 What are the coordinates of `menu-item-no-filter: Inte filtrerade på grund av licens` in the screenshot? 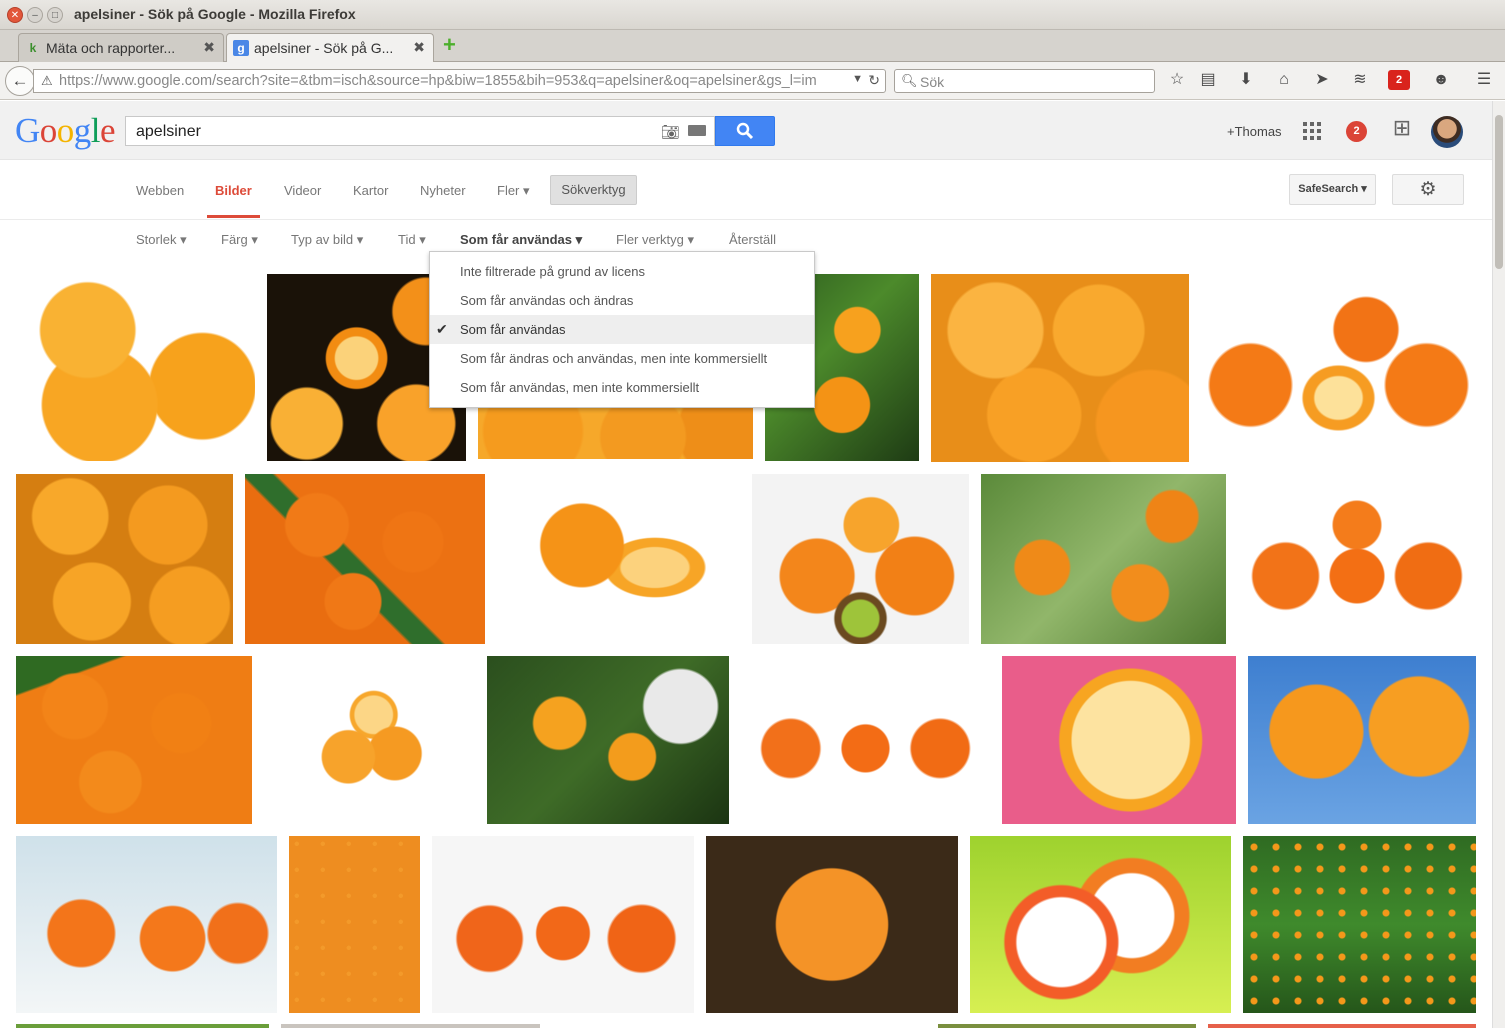 It's located at (622, 271).